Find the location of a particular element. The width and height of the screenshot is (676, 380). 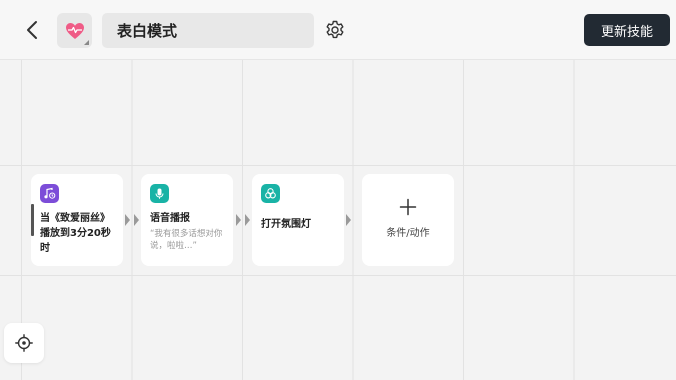

voice-broadcast-title: 语音播报 is located at coordinates (170, 218).